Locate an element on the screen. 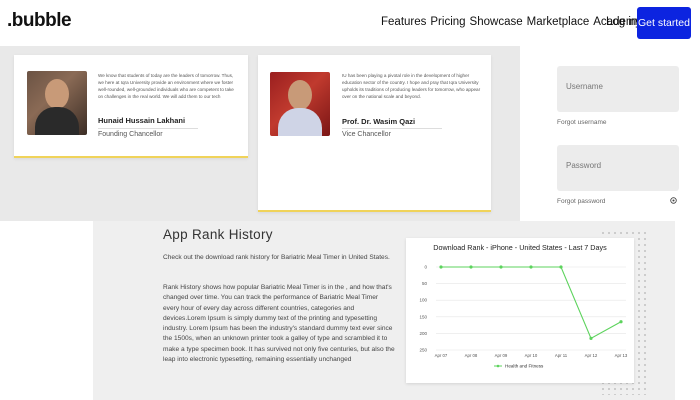 This screenshot has height=400, width=700. x-tick-label: Apr 08 is located at coordinates (471, 355).